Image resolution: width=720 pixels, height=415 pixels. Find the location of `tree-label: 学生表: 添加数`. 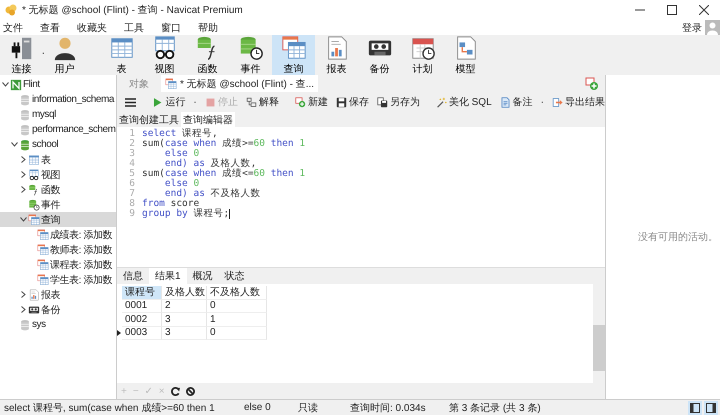

tree-label: 学生表: 添加数 is located at coordinates (81, 280).